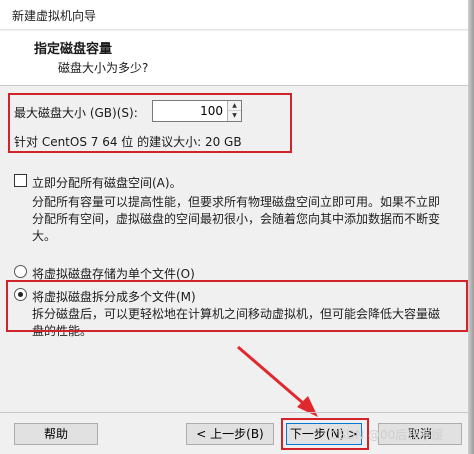  Describe the element at coordinates (387, 435) in the screenshot. I see `watermark: CSDN @00后程序媛` at that location.